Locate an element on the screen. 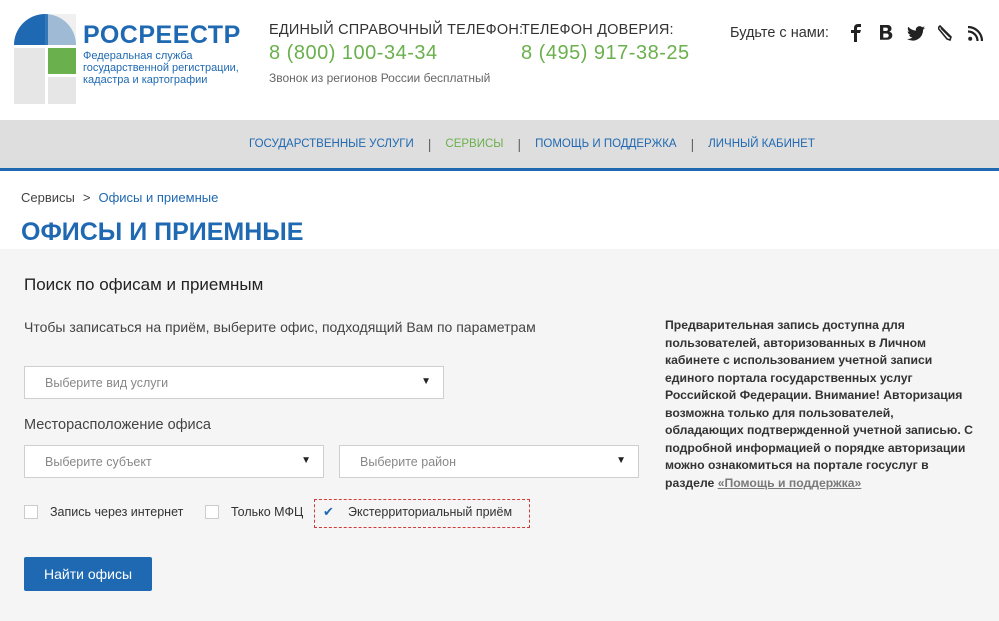 This screenshot has width=999, height=621. facebook-icon is located at coordinates (856, 33).